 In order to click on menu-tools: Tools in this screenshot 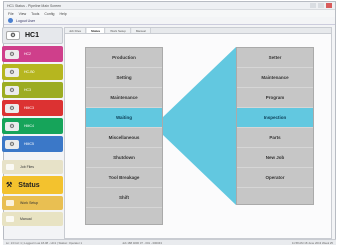, I will do `click(35, 14)`.